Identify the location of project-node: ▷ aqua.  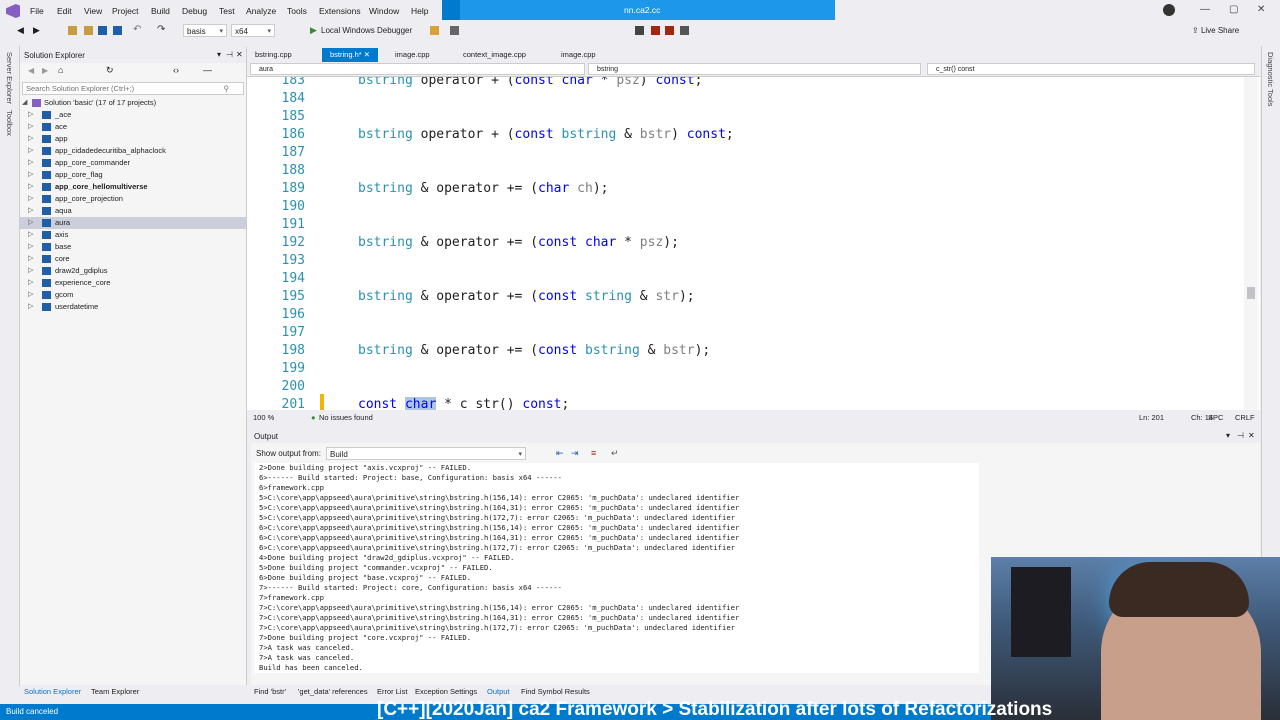
(133, 211).